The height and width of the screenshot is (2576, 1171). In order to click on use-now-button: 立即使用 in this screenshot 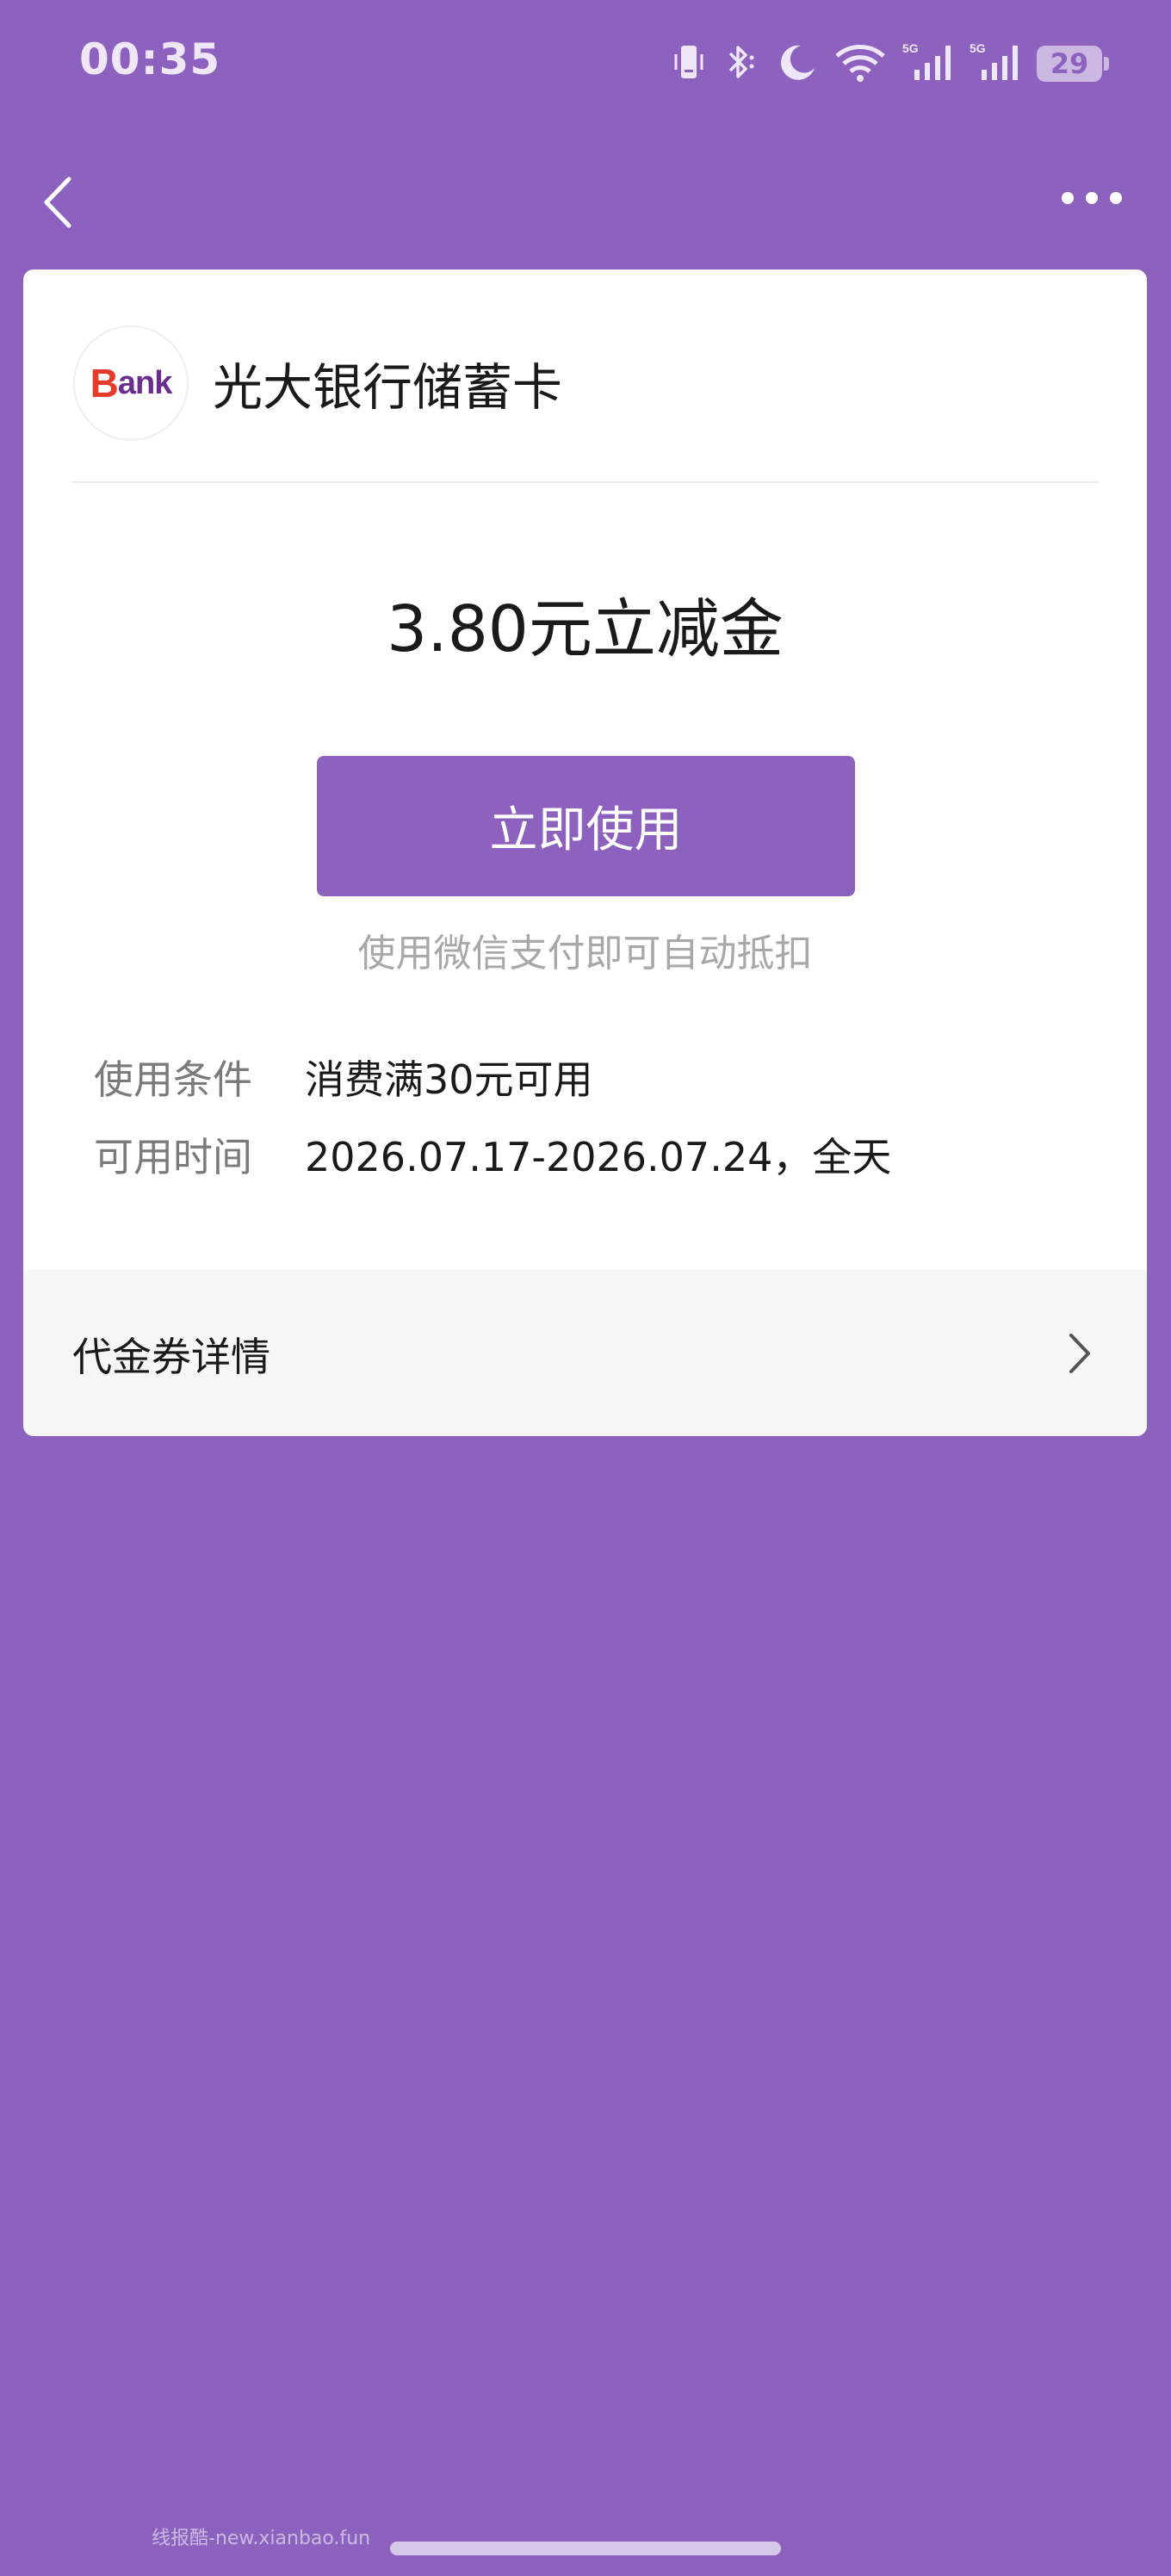, I will do `click(586, 826)`.